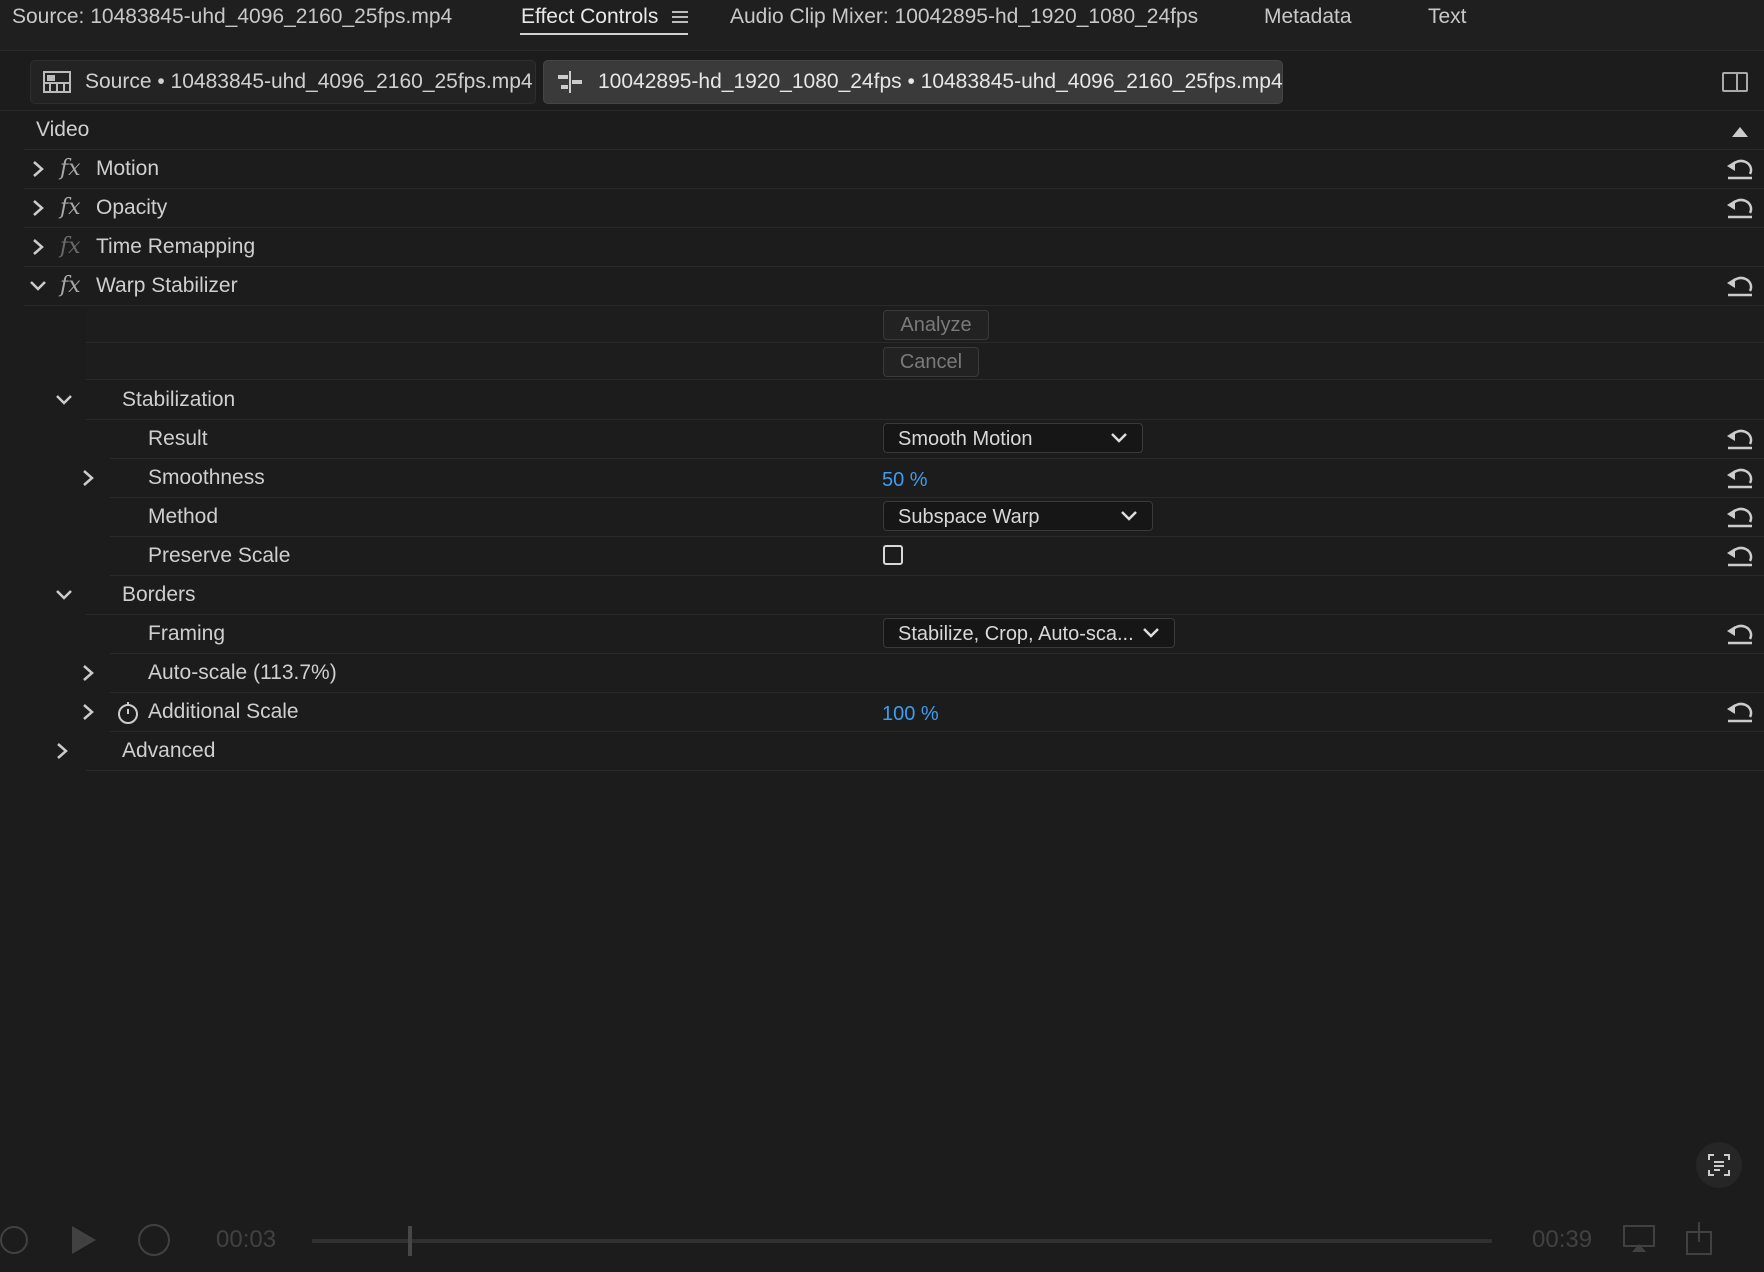 Image resolution: width=1764 pixels, height=1272 pixels. Describe the element at coordinates (589, 17) in the screenshot. I see `tab-effect-controls: Effect Controls` at that location.